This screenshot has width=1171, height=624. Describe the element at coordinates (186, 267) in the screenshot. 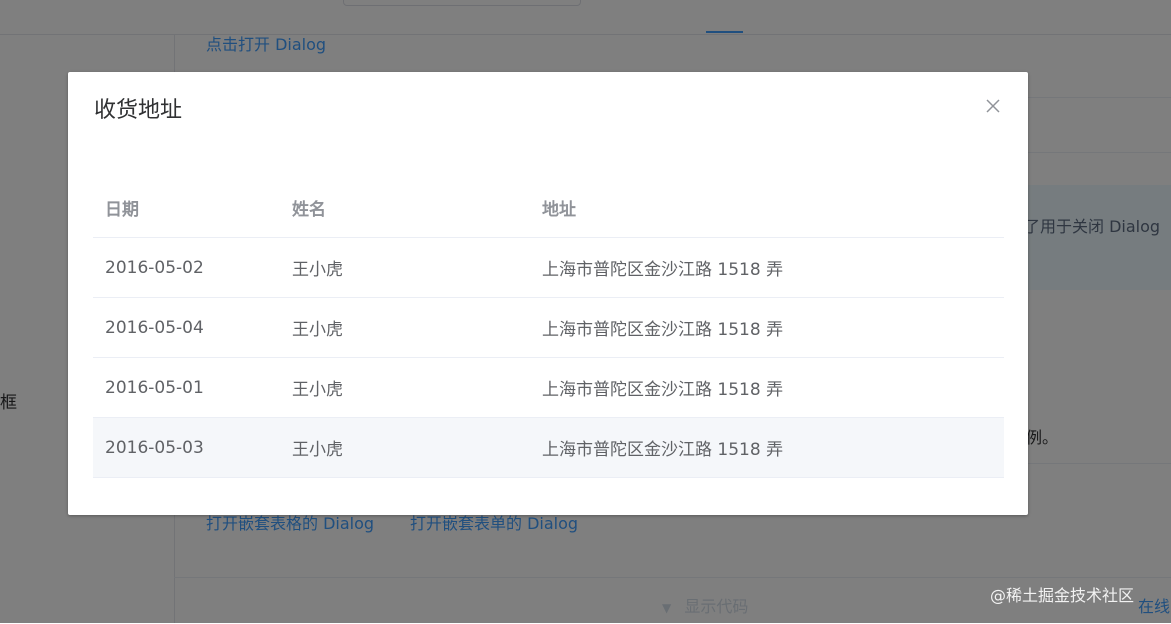

I see `cell-date: 2016-05-02` at that location.